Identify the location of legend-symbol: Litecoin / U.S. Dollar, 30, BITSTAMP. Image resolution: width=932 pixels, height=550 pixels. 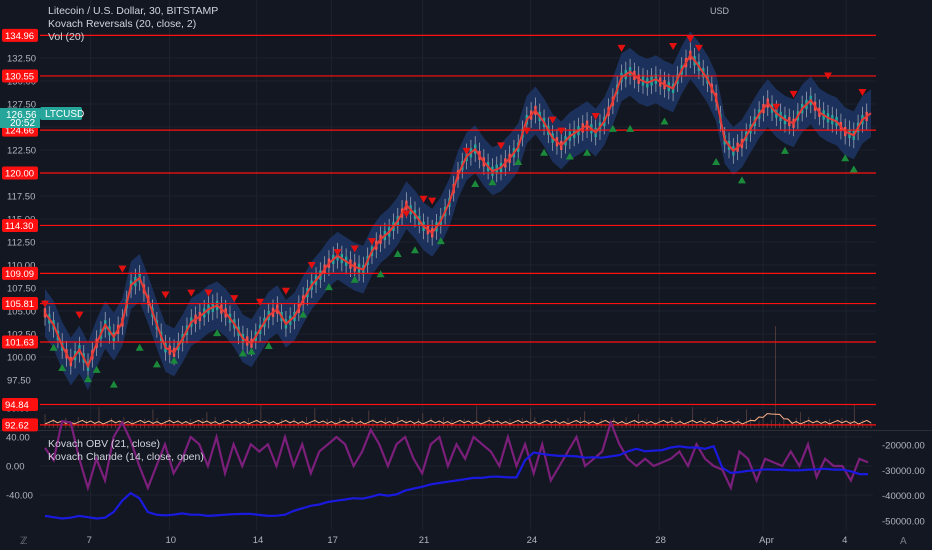
(133, 11).